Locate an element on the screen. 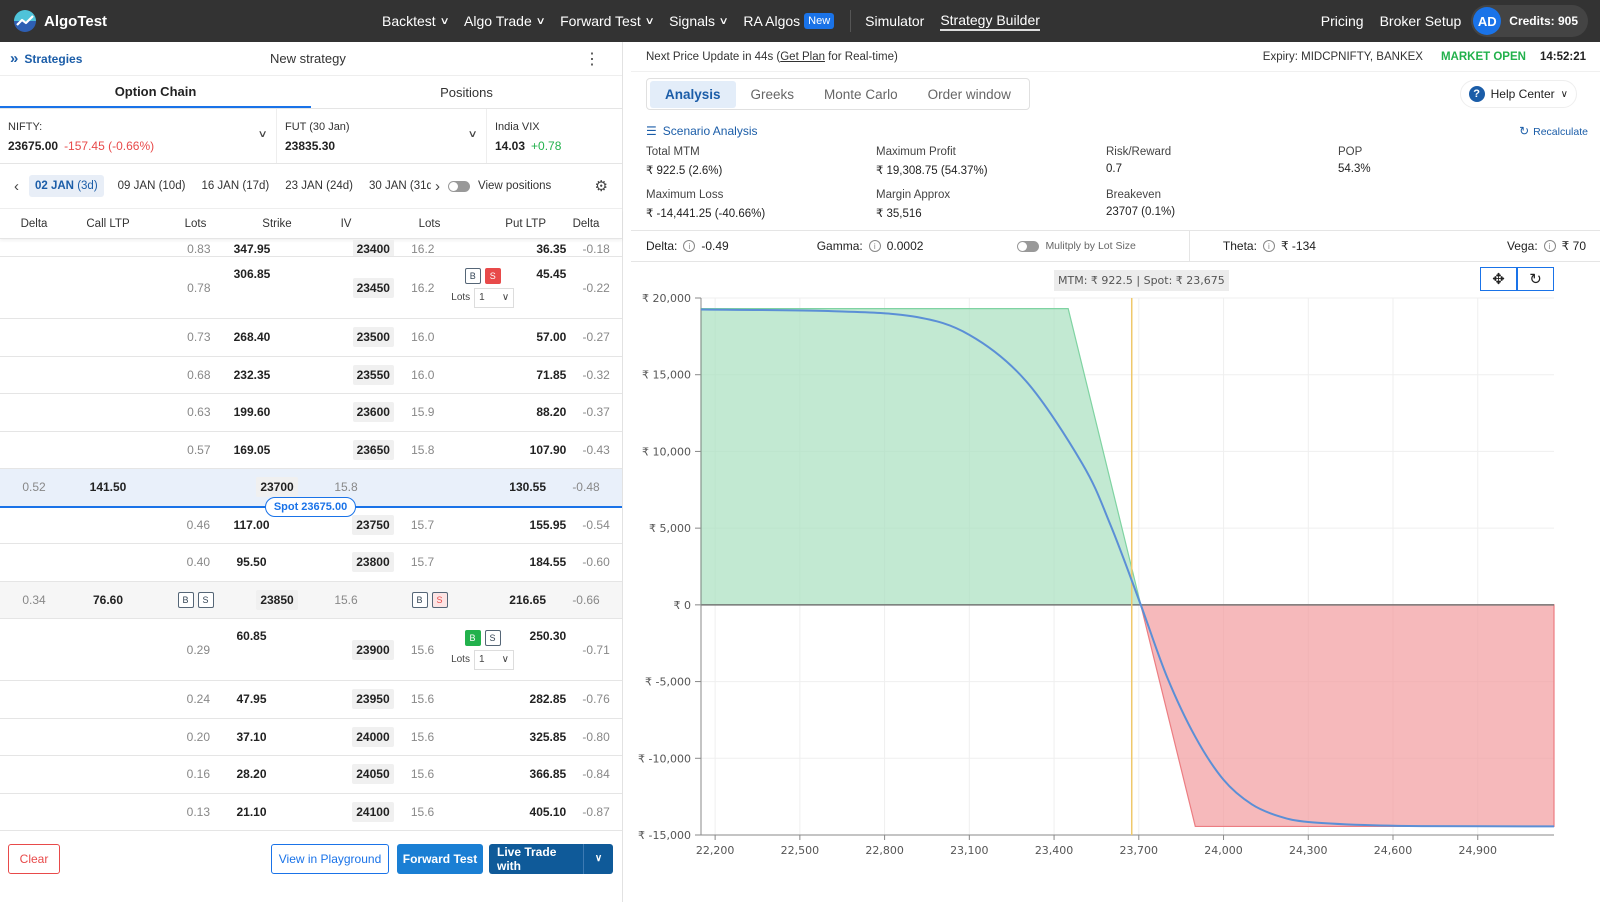 Image resolution: width=1600 pixels, height=905 pixels. call-delta: 0.73 is located at coordinates (199, 337).